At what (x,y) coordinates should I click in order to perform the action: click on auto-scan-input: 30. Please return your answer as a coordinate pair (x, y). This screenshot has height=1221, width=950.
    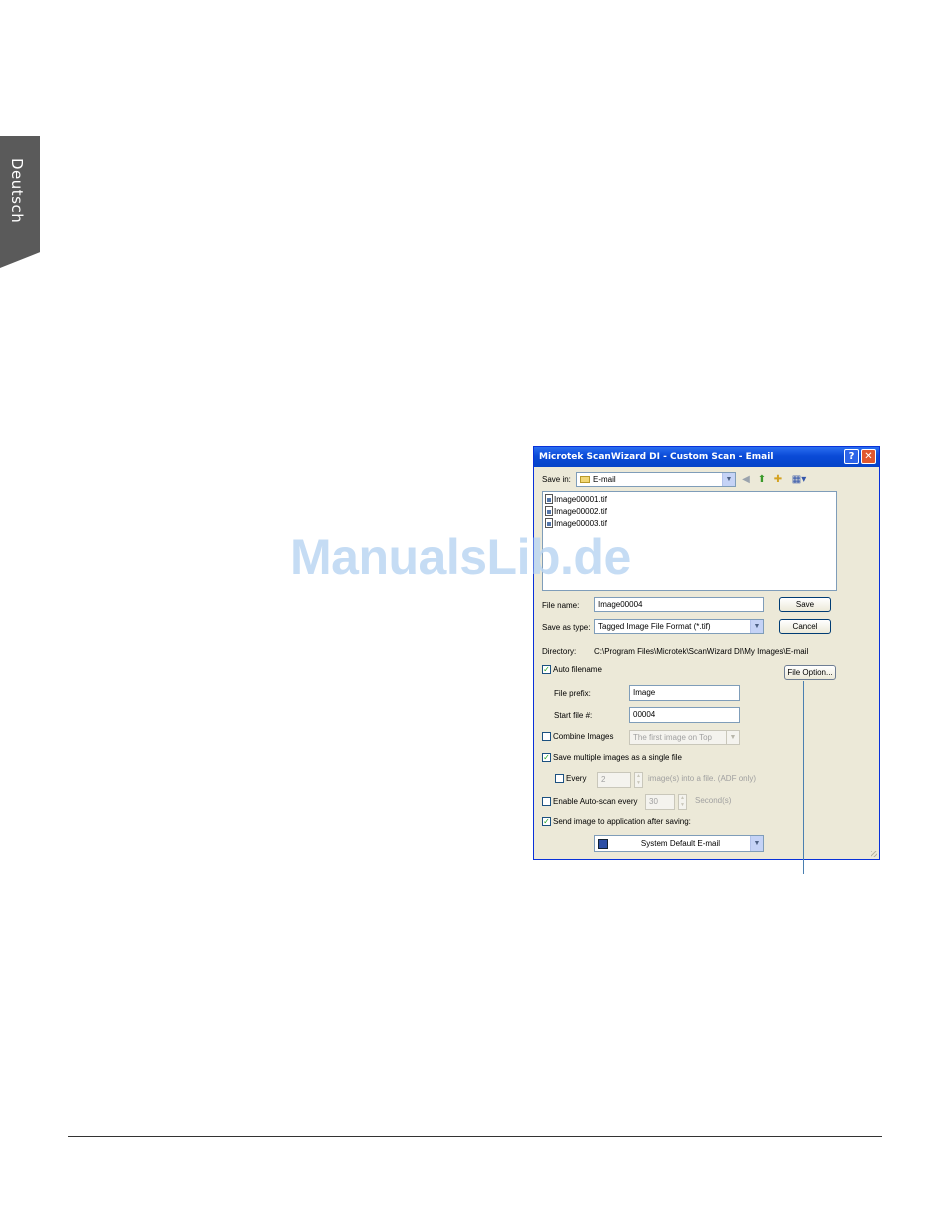
    Looking at the image, I should click on (660, 802).